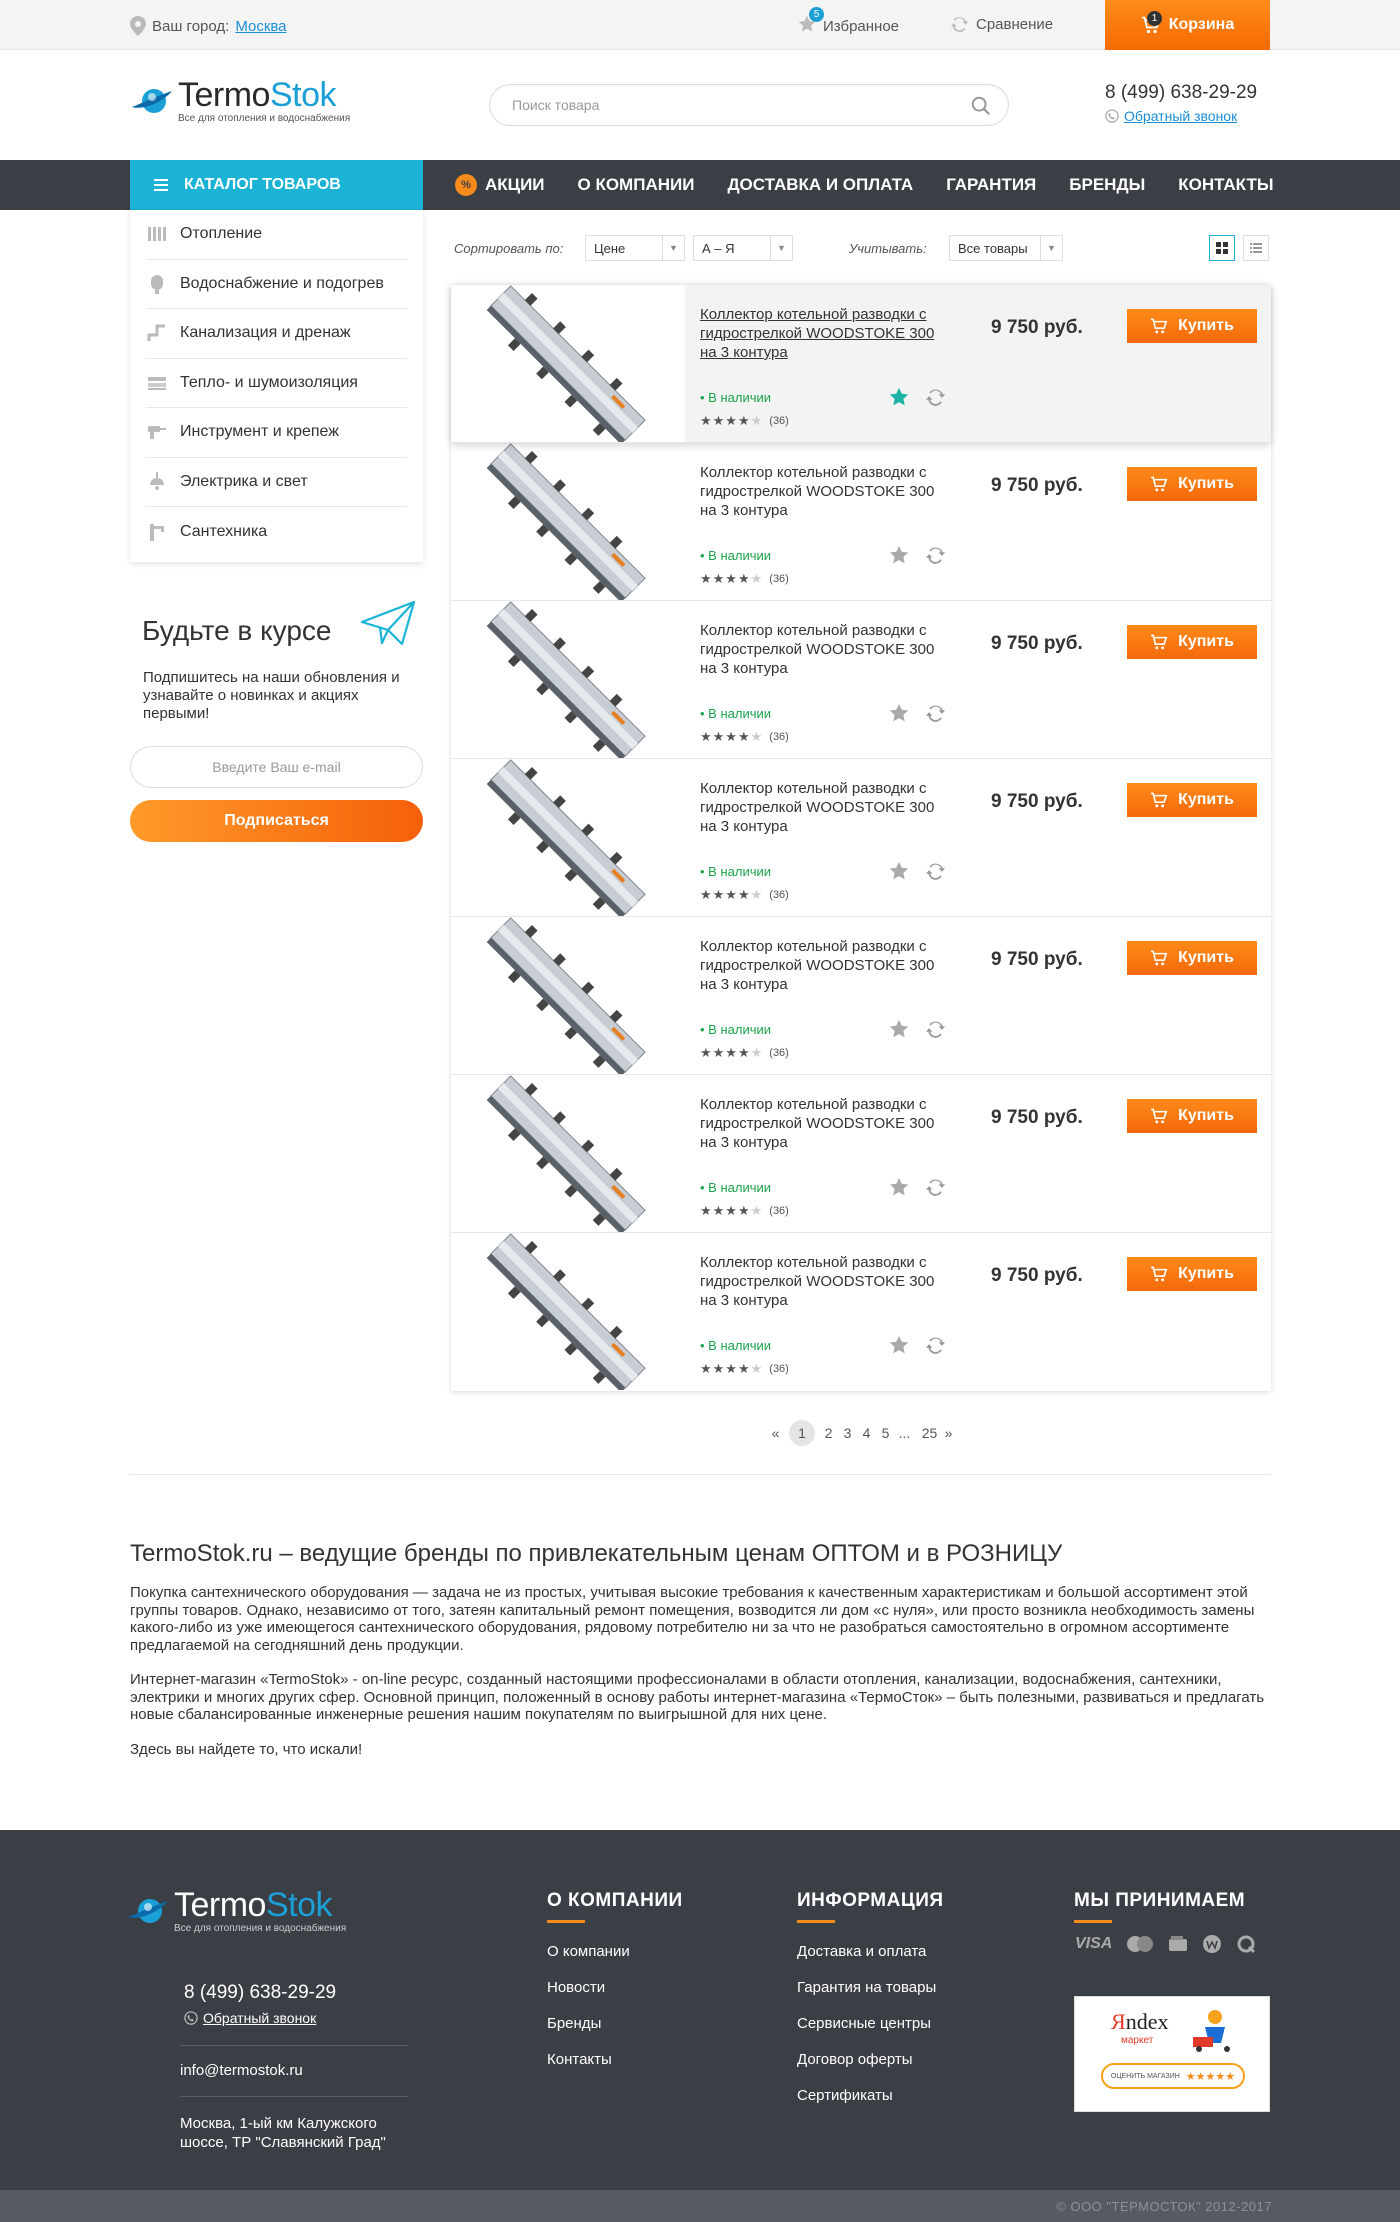 This screenshot has height=2222, width=1400. I want to click on favorites-link: 5 Избранное, so click(848, 22).